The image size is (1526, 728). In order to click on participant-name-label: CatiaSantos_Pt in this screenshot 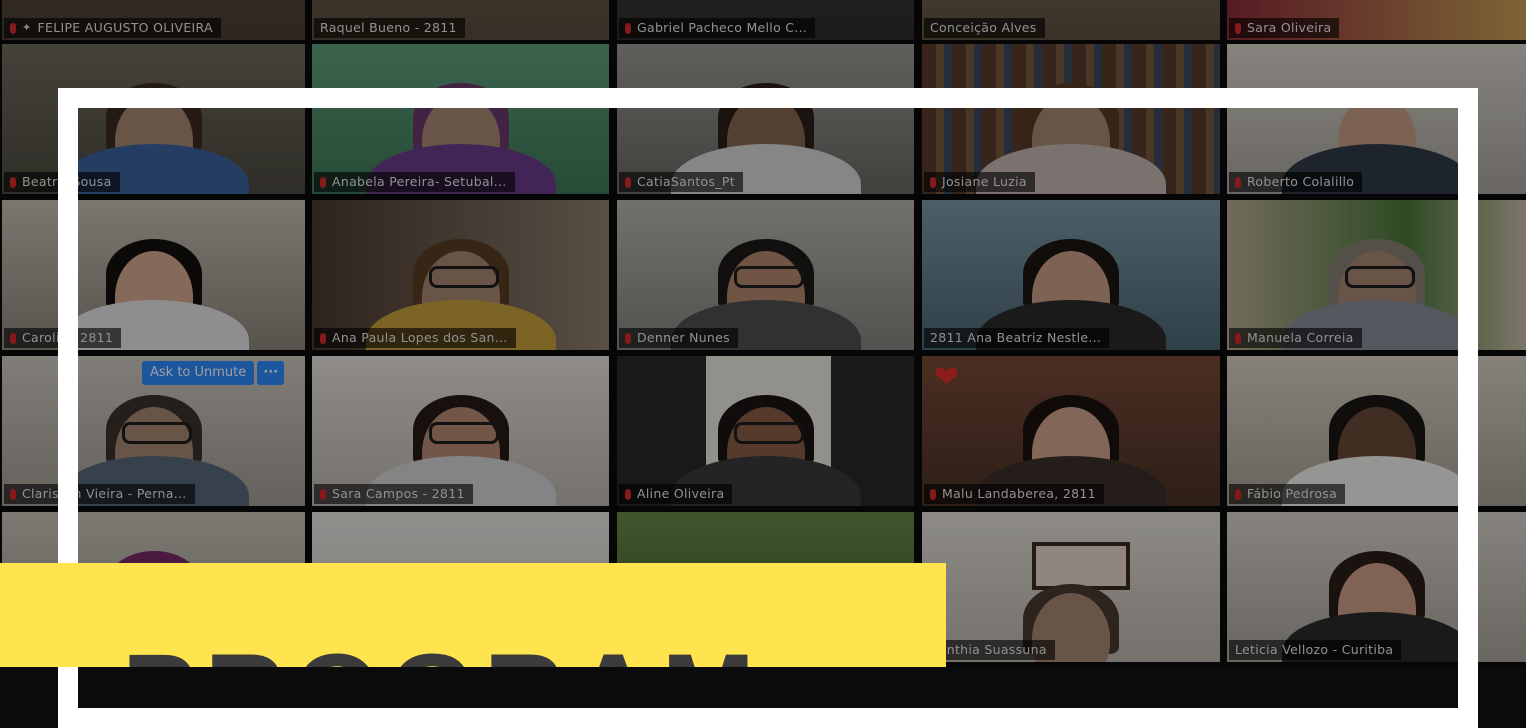, I will do `click(681, 182)`.